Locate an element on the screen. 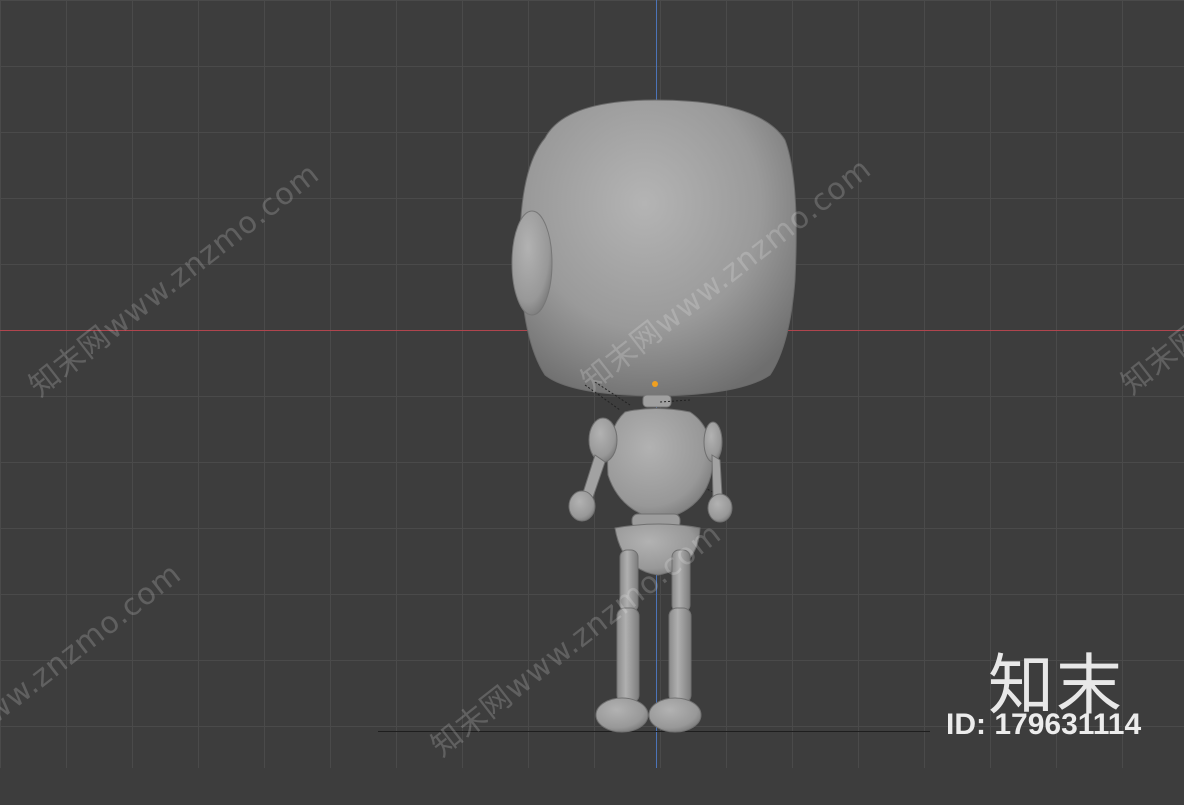 This screenshot has width=1184, height=805. robot-left-hand is located at coordinates (582, 506).